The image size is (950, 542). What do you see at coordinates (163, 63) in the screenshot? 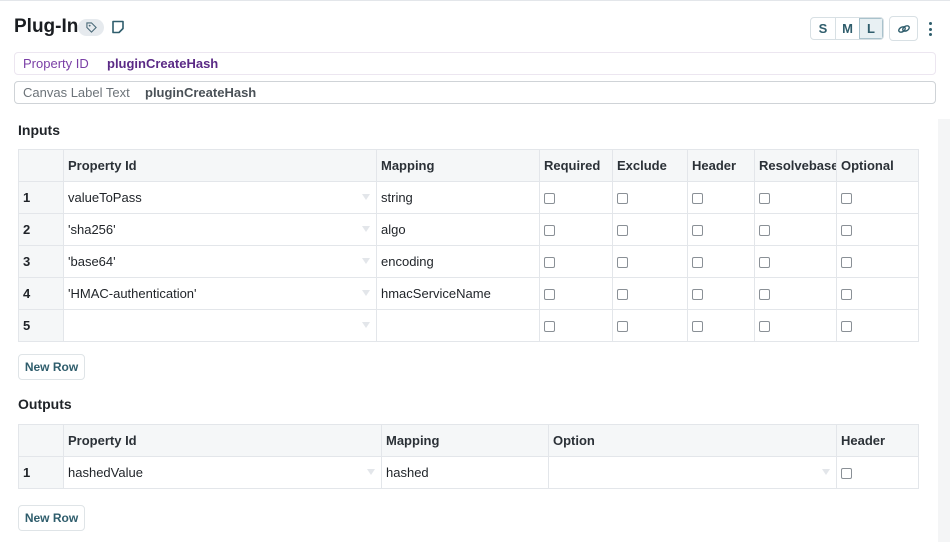
I see `property-id-value: pluginCreateHash` at bounding box center [163, 63].